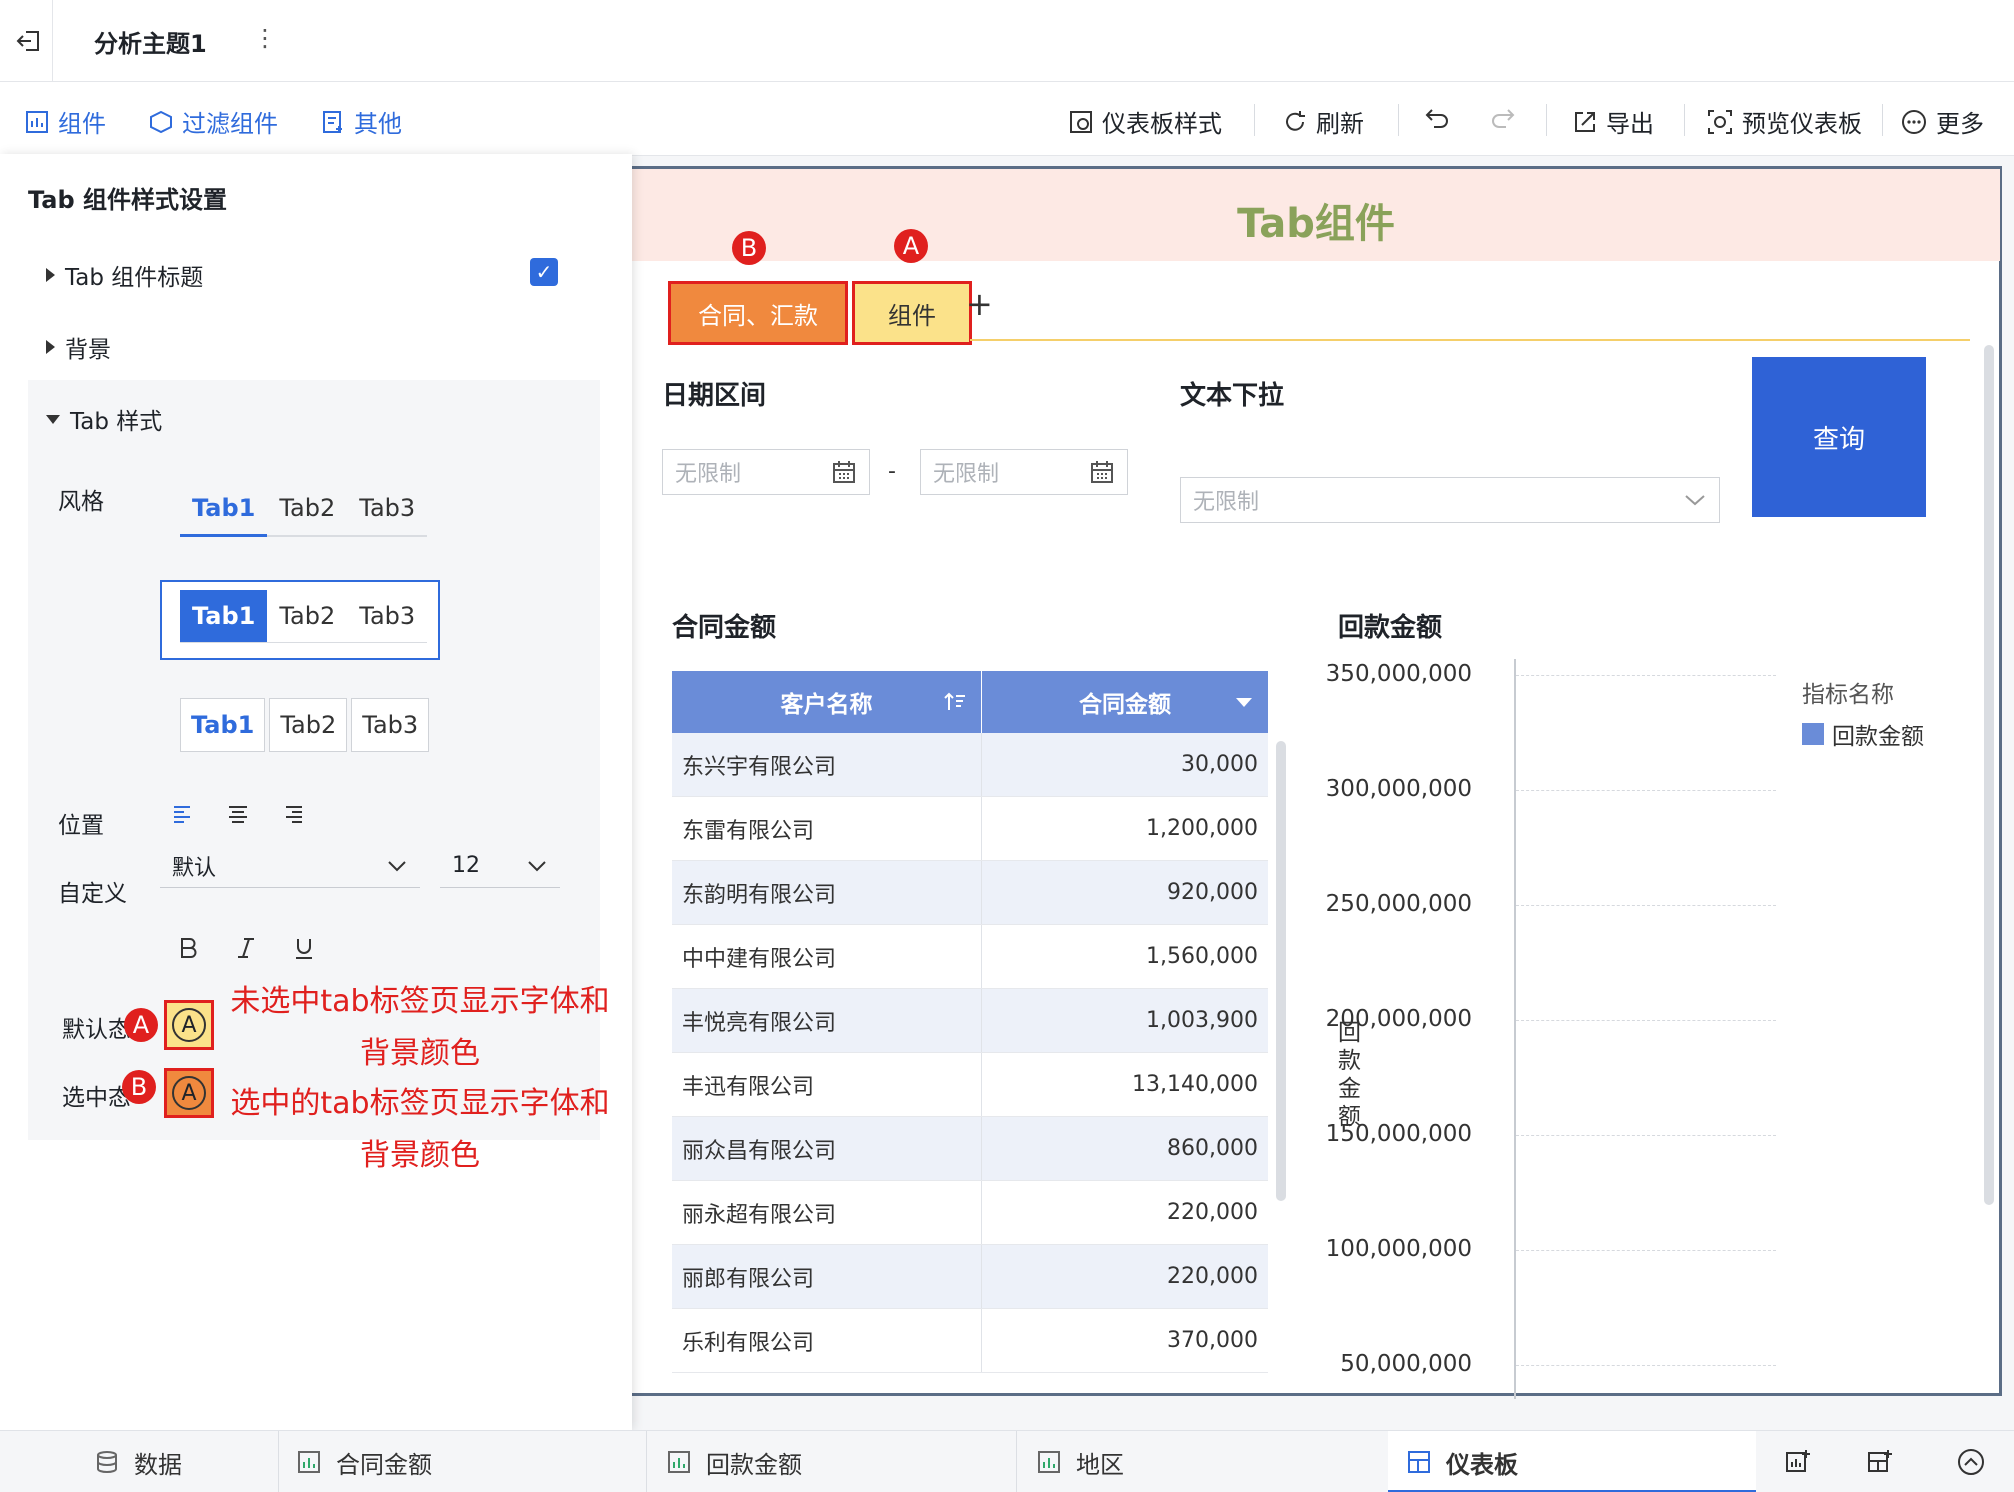 Image resolution: width=2014 pixels, height=1492 pixels. I want to click on italic-icon, so click(246, 948).